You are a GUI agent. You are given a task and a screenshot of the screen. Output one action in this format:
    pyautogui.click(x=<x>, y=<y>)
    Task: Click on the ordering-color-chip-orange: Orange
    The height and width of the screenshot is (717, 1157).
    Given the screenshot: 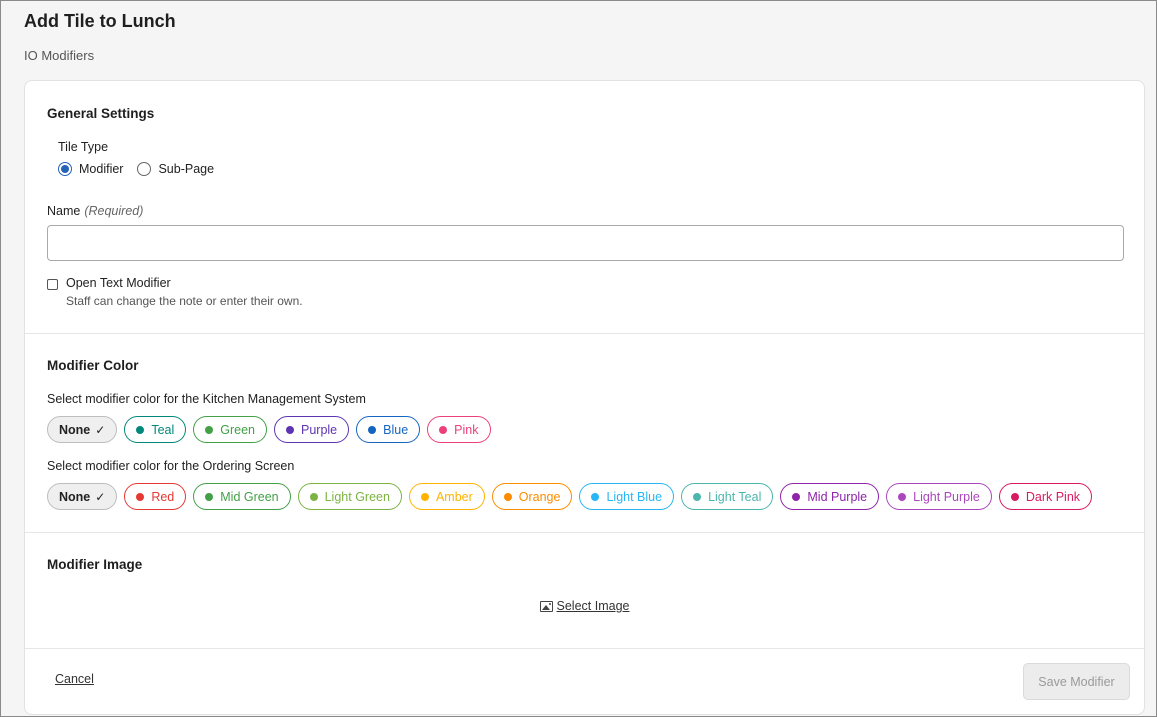 What is the action you would take?
    pyautogui.click(x=532, y=496)
    